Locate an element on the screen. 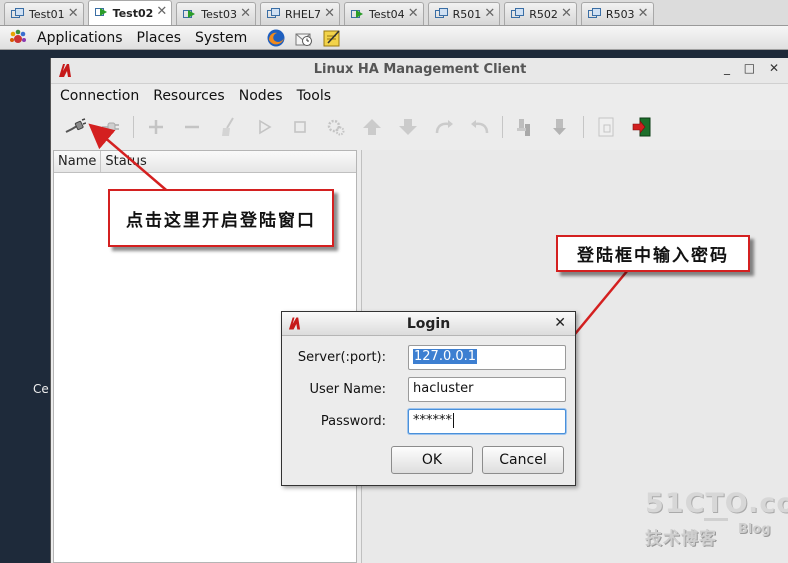 Image resolution: width=788 pixels, height=563 pixels. server-value: 127.0.0.1 is located at coordinates (445, 356).